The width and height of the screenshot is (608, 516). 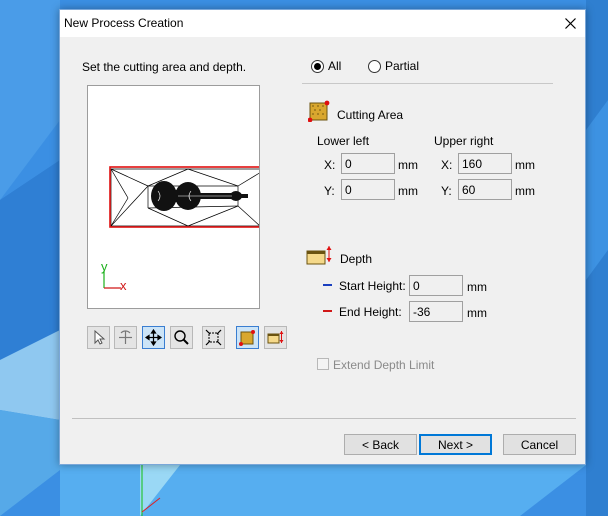 What do you see at coordinates (477, 287) in the screenshot?
I see `start-height-unit: mm` at bounding box center [477, 287].